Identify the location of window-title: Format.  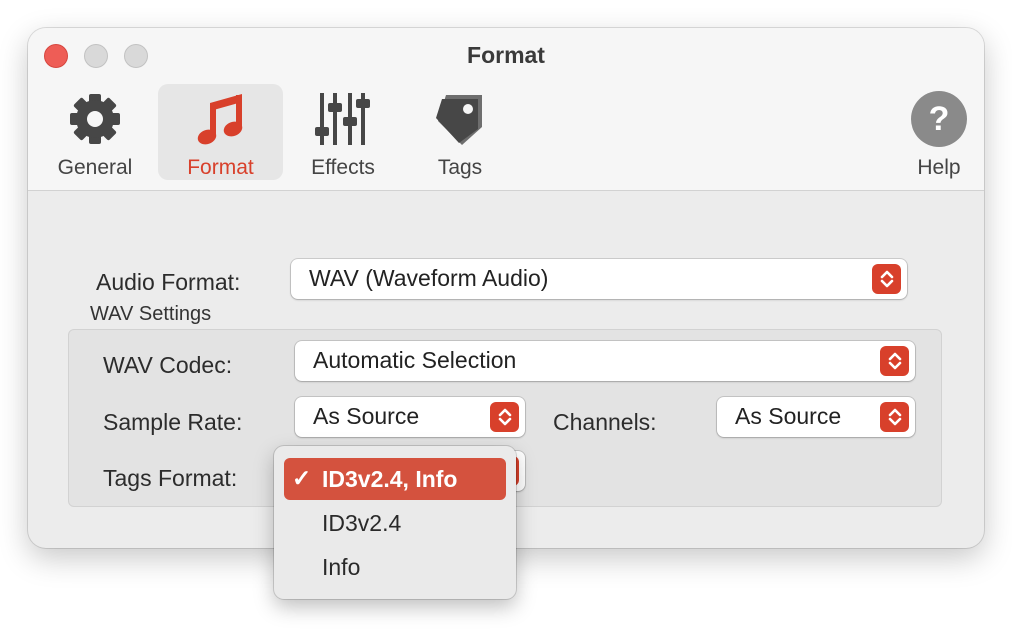
(506, 55).